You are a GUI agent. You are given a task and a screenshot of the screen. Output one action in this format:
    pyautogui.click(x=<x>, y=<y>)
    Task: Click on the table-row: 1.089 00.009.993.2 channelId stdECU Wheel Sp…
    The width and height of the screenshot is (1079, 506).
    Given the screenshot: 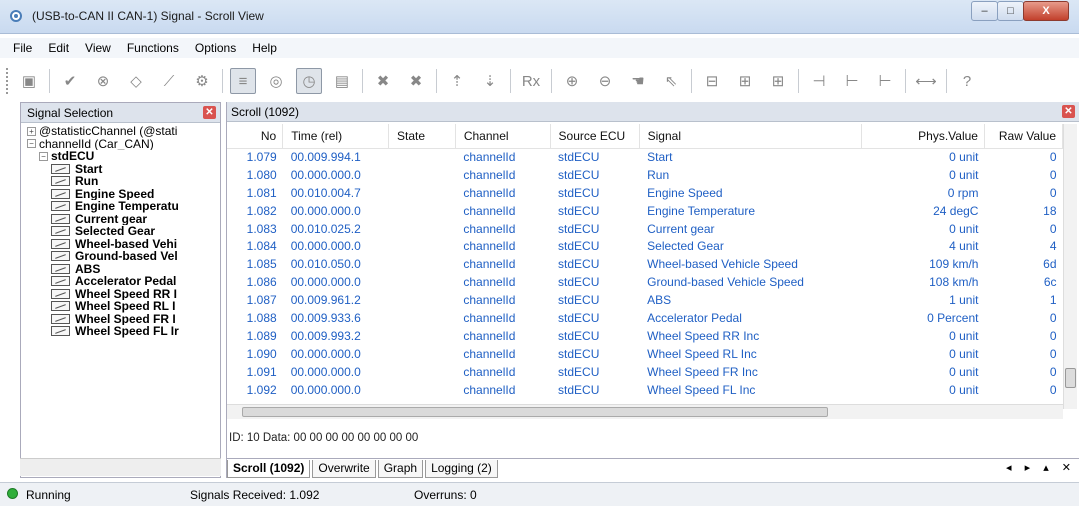 What is the action you would take?
    pyautogui.click(x=645, y=336)
    